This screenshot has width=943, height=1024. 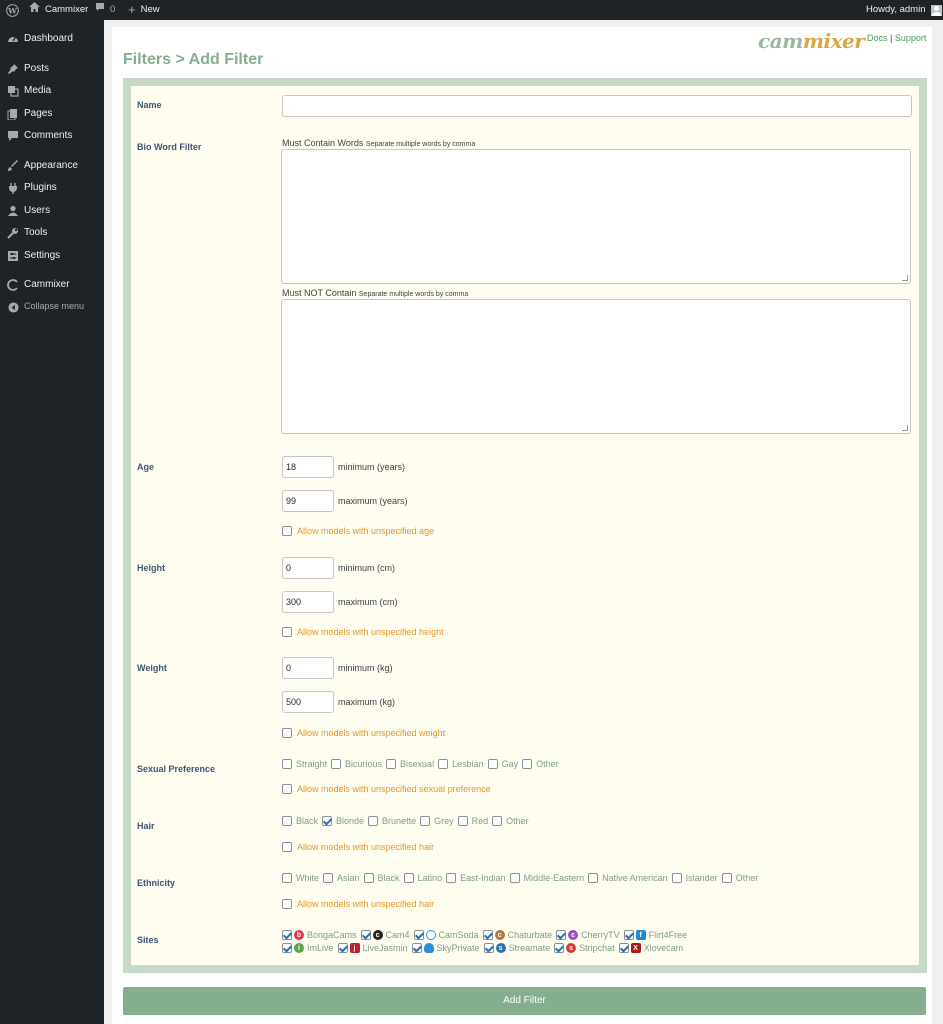 What do you see at coordinates (394, 821) in the screenshot?
I see `option-brunette: Brunette` at bounding box center [394, 821].